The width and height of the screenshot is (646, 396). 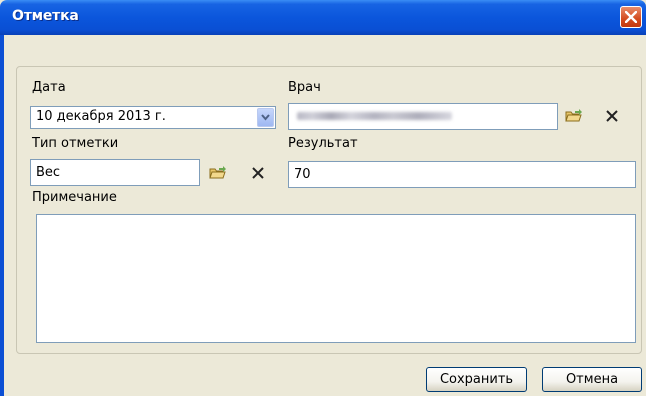 I want to click on mark-type-select-button, so click(x=217, y=173).